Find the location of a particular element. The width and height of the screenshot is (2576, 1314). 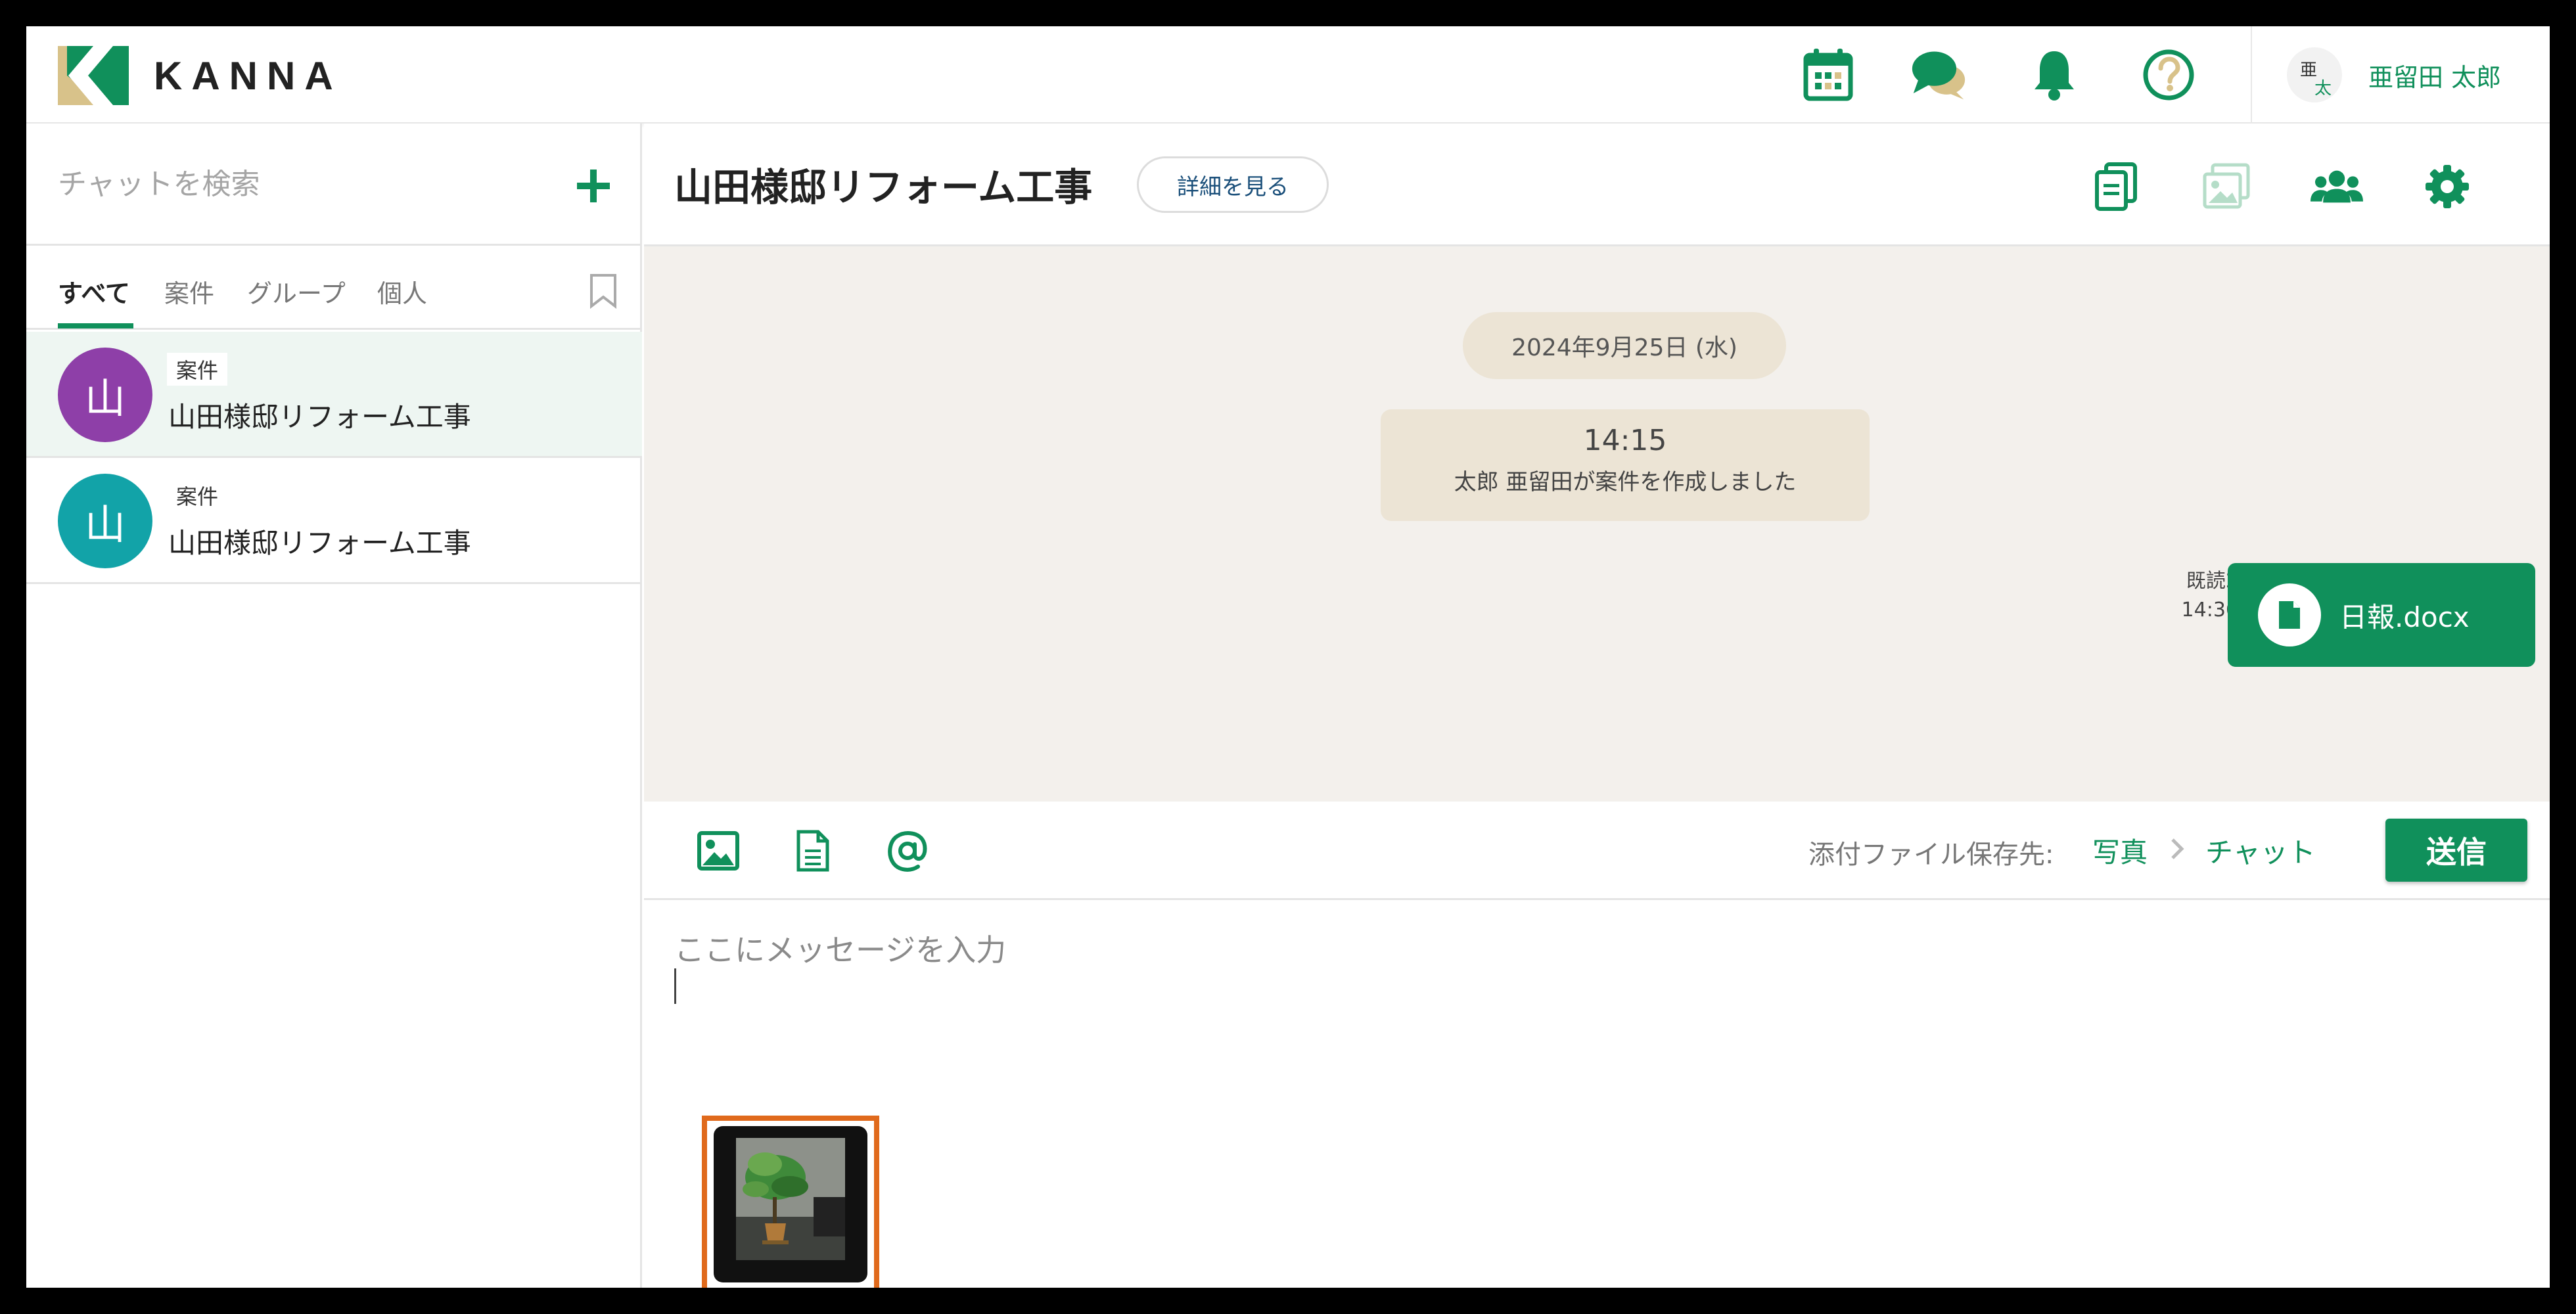

tab-all: すべて is located at coordinates (94, 291).